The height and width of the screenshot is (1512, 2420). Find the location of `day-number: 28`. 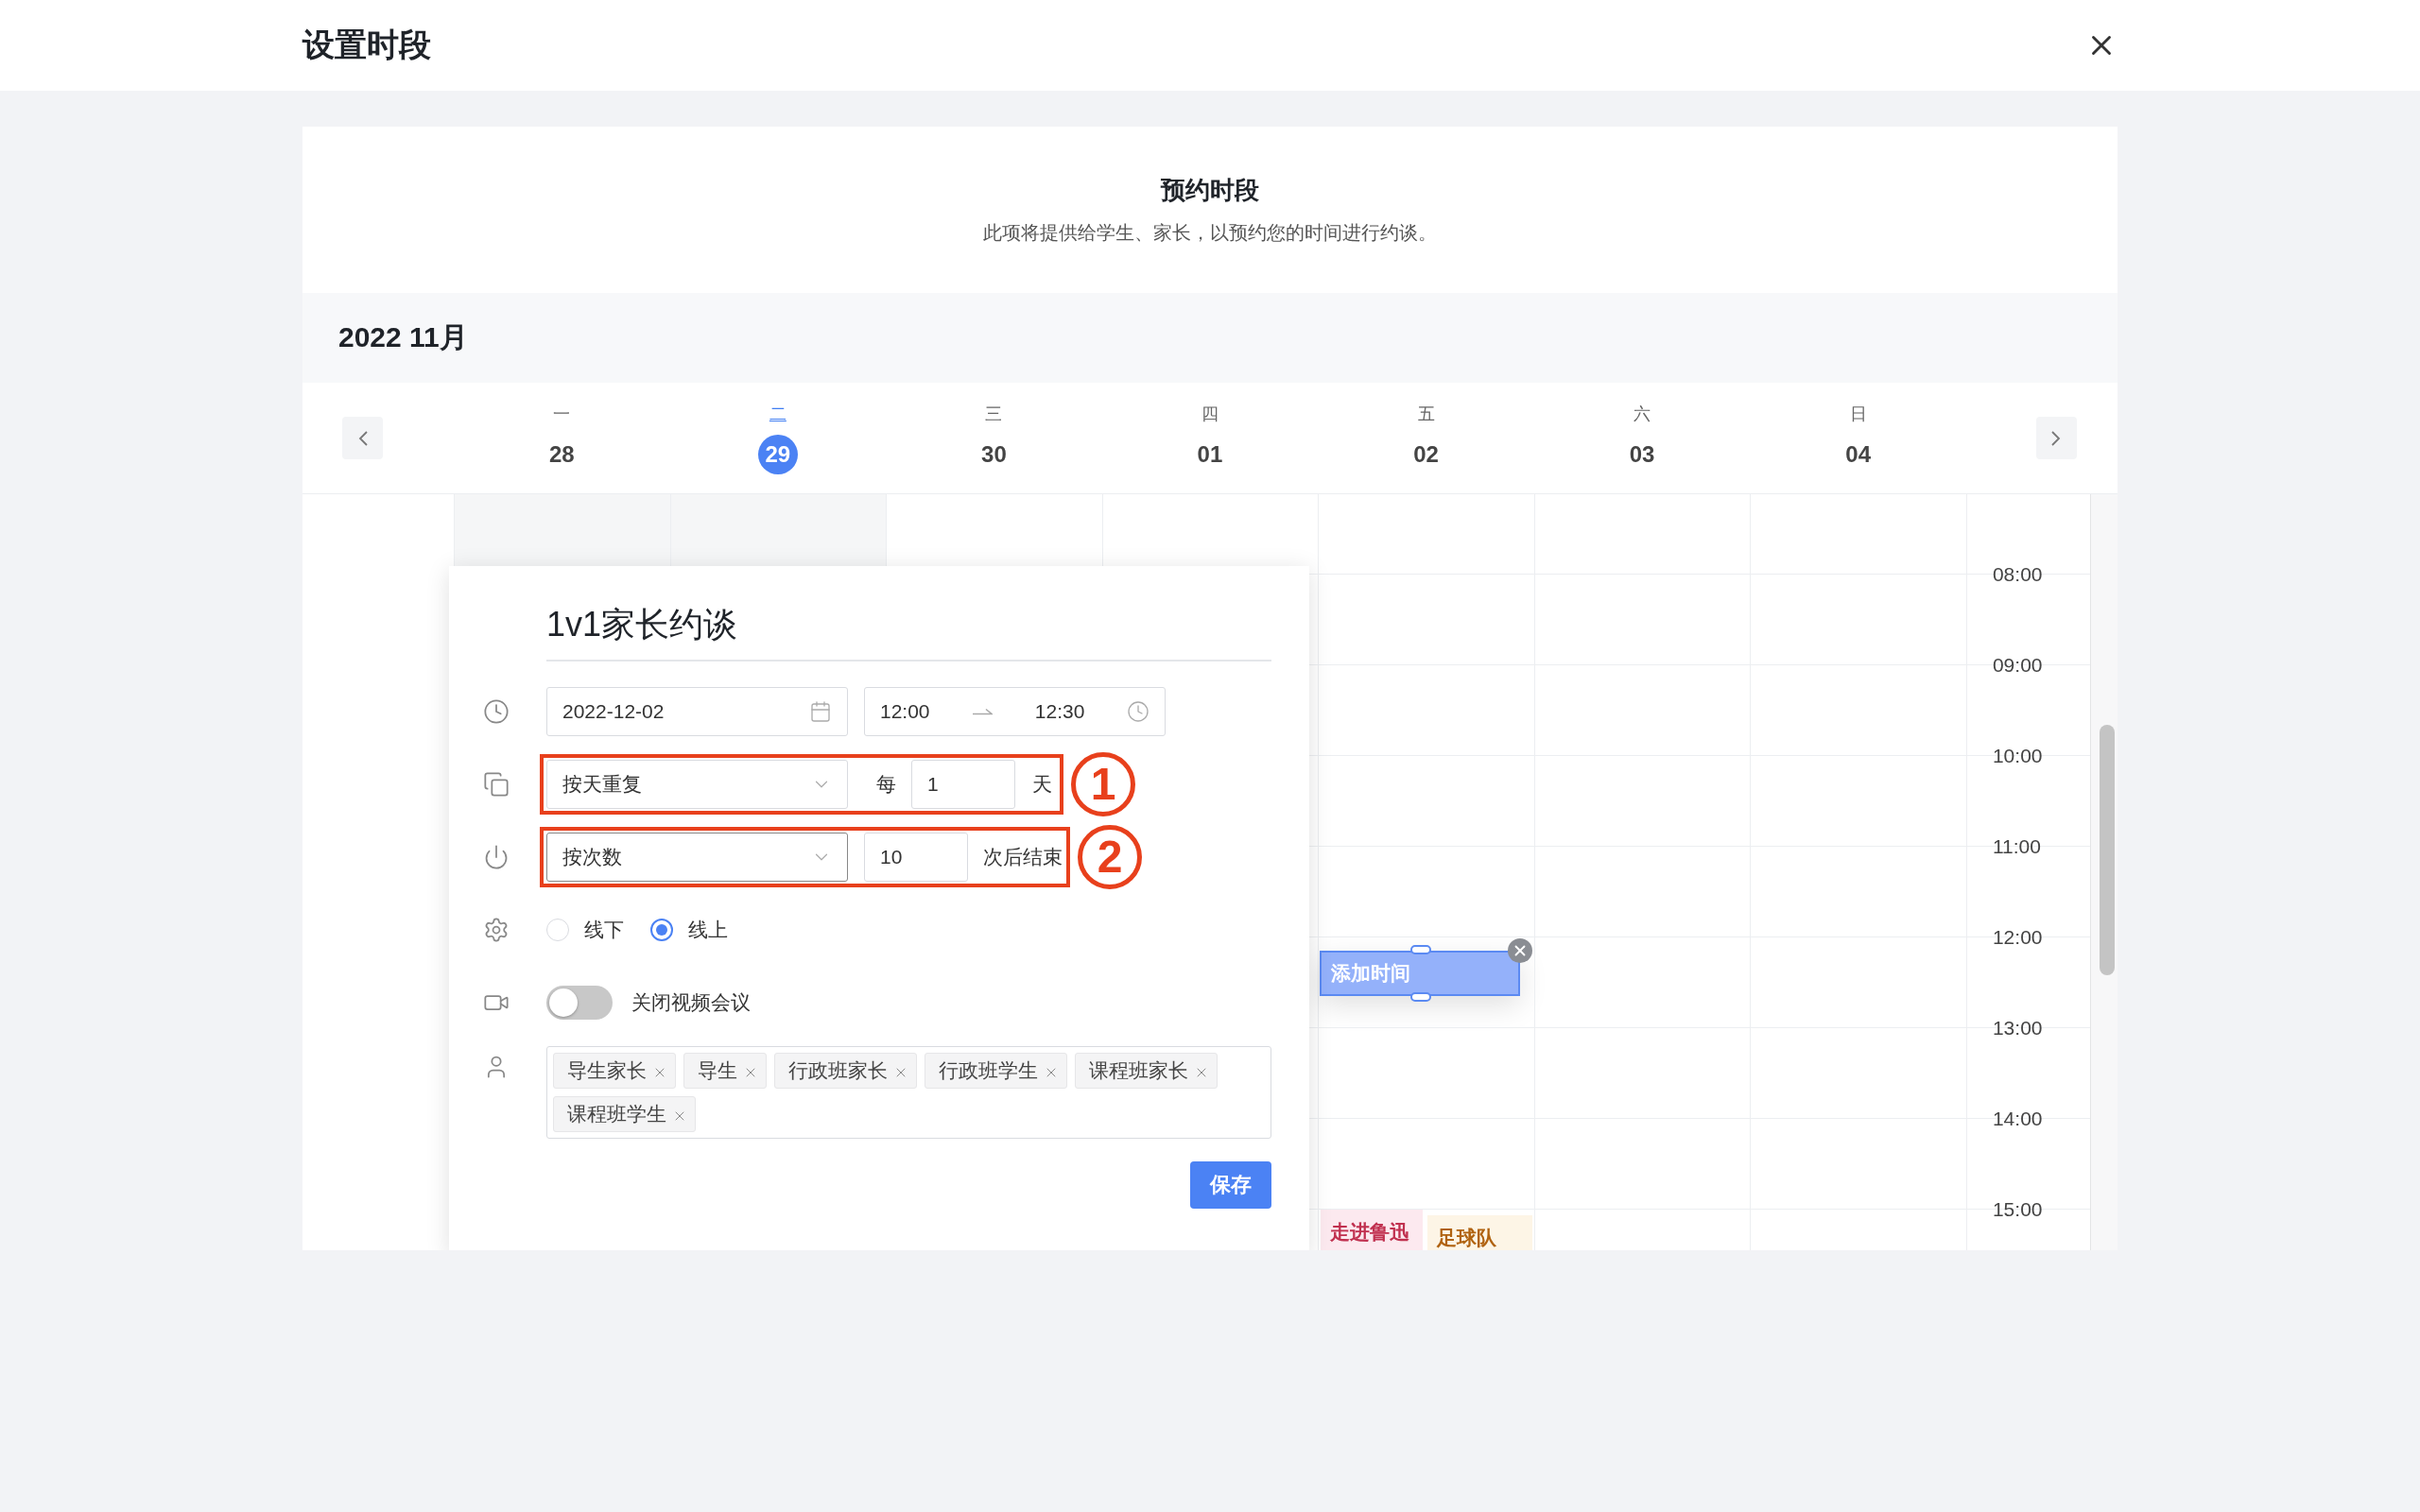

day-number: 28 is located at coordinates (562, 454).